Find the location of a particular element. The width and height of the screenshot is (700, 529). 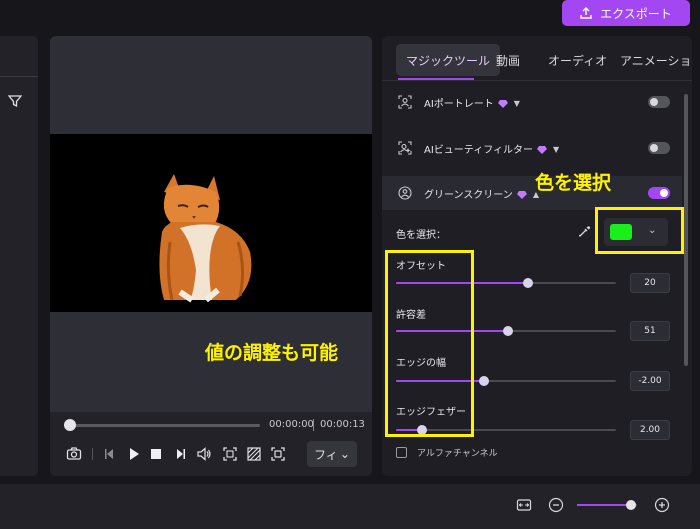

timeline-toolbar is located at coordinates (350, 506).